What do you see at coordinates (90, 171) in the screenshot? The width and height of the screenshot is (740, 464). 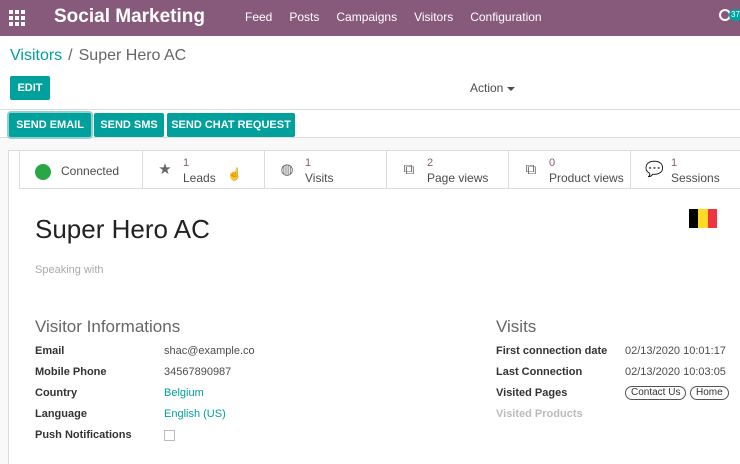 I see `status-label: Connected` at bounding box center [90, 171].